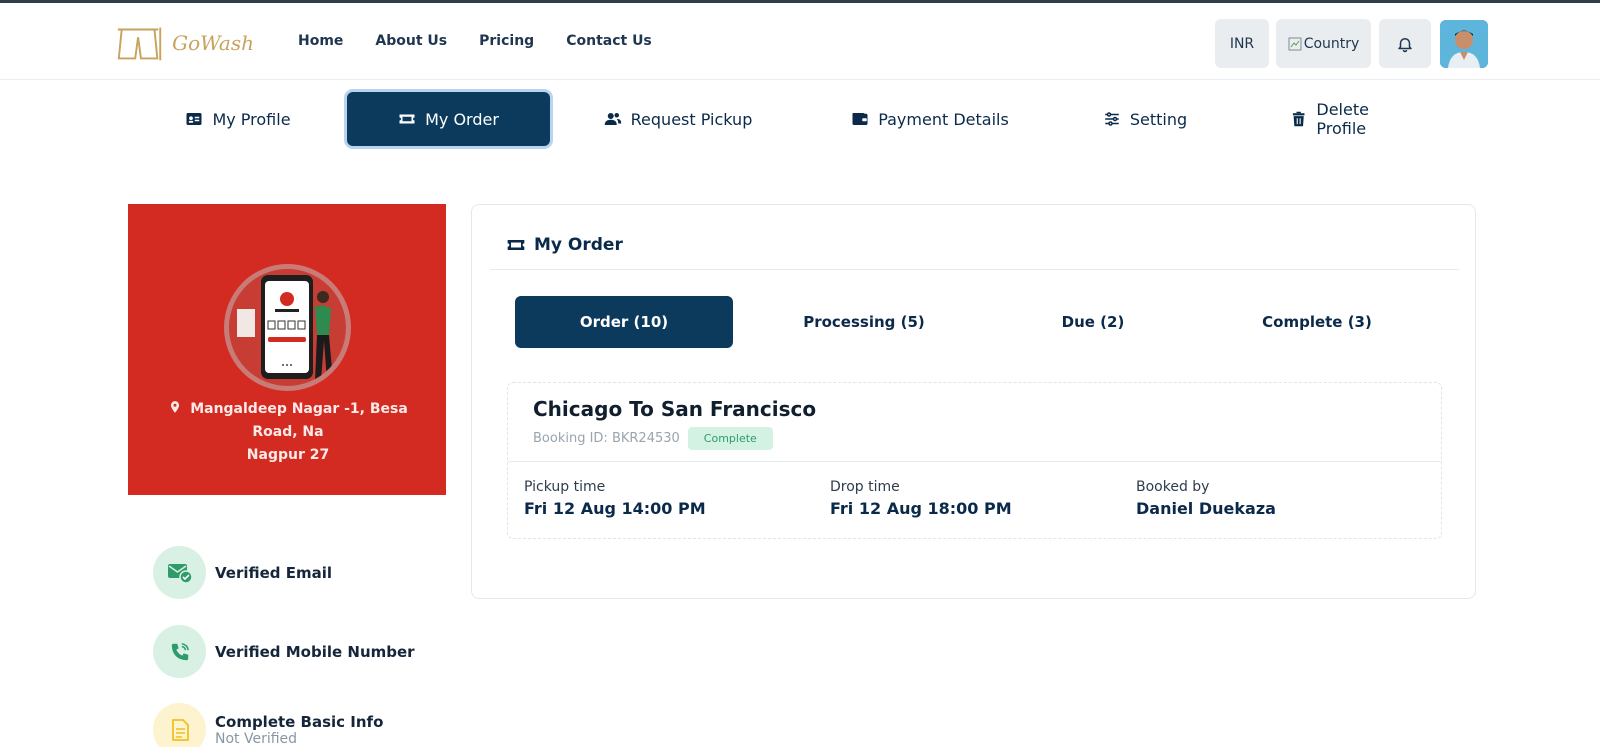 This screenshot has width=1600, height=747. What do you see at coordinates (506, 41) in the screenshot?
I see `nav-pricing: Pricing` at bounding box center [506, 41].